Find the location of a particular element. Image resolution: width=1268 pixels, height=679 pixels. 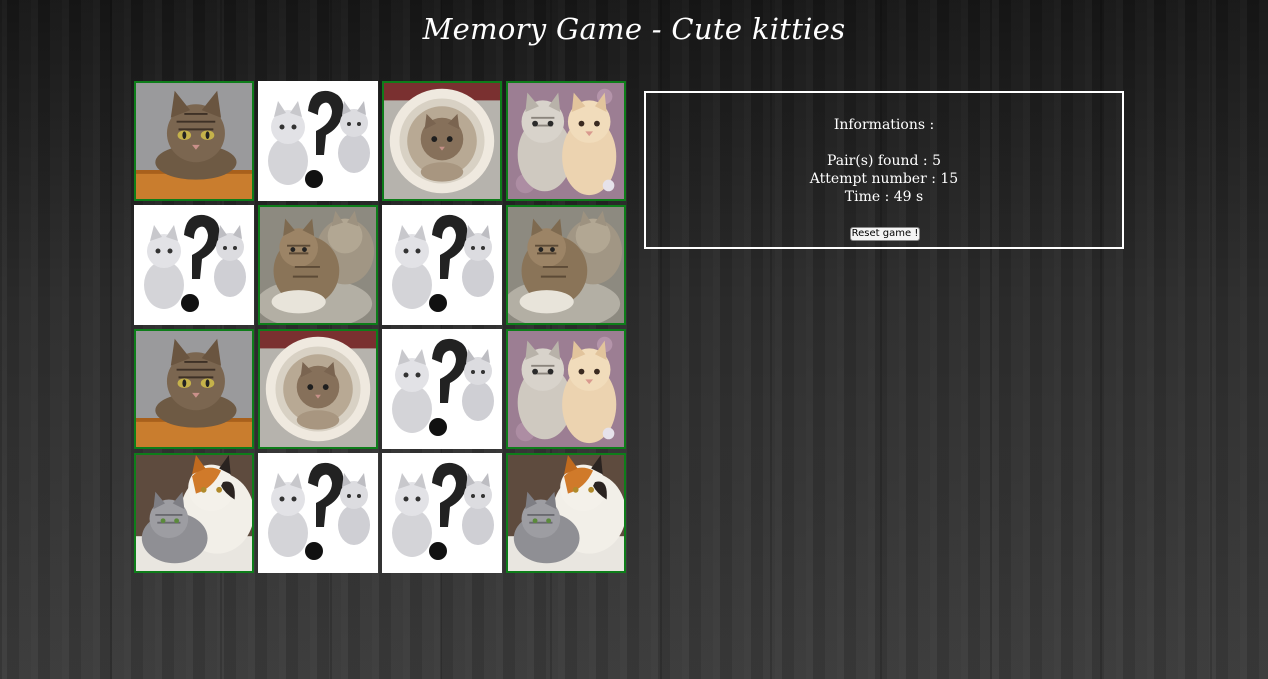

info-heading: Informations : is located at coordinates (884, 125).